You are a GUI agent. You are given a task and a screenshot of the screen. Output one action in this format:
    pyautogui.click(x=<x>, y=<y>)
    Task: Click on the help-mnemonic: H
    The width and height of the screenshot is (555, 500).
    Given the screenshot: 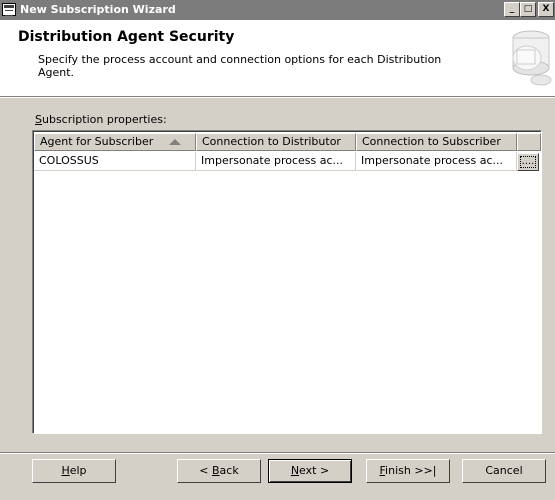 What is the action you would take?
    pyautogui.click(x=65, y=470)
    